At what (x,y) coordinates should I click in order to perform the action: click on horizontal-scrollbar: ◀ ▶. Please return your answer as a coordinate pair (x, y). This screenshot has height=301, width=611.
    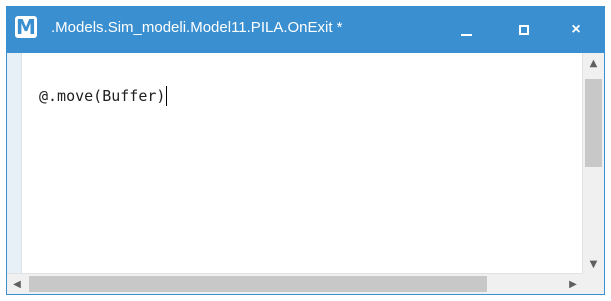
    Looking at the image, I should click on (295, 283).